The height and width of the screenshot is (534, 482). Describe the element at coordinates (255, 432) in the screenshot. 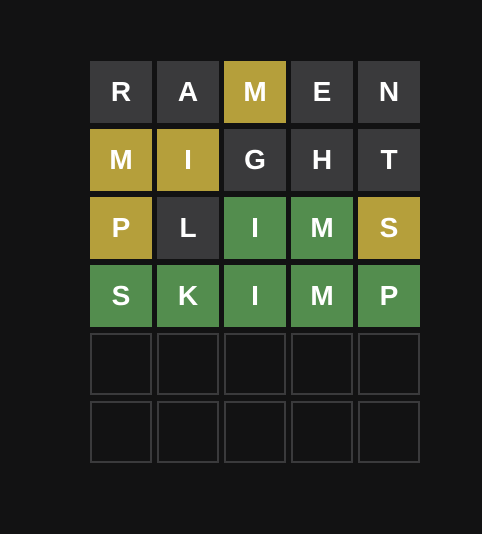

I see `tile-r6-c3` at that location.